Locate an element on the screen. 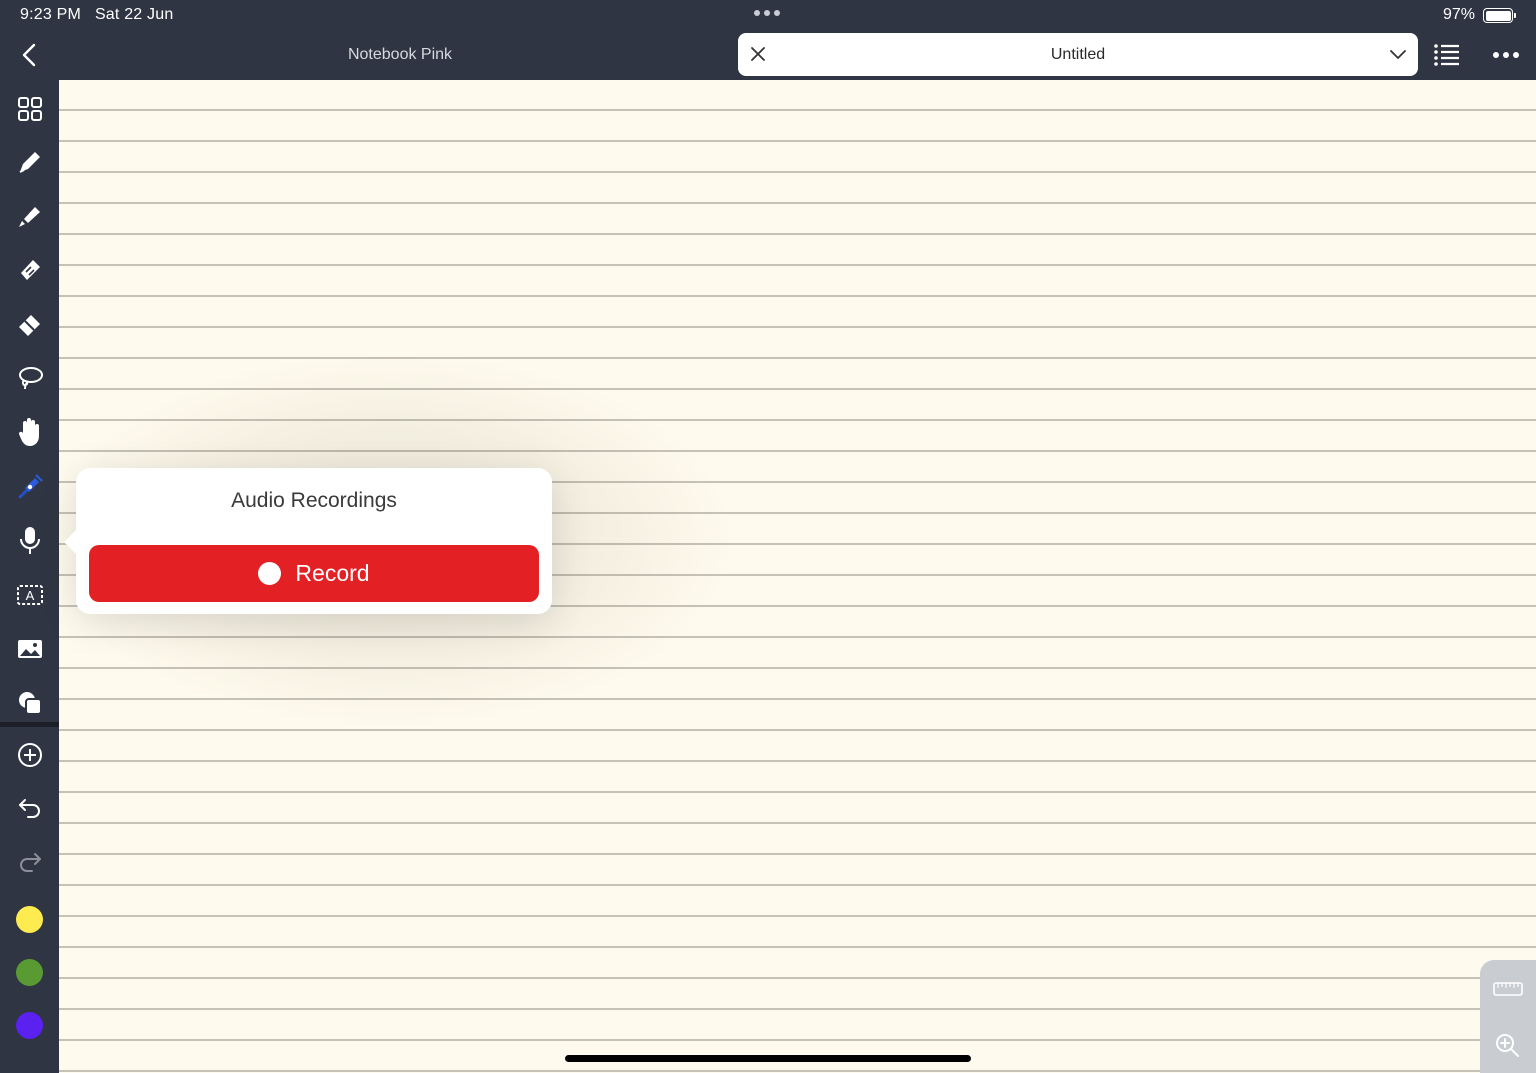 This screenshot has width=1536, height=1073. color-swatch-yellow is located at coordinates (29, 919).